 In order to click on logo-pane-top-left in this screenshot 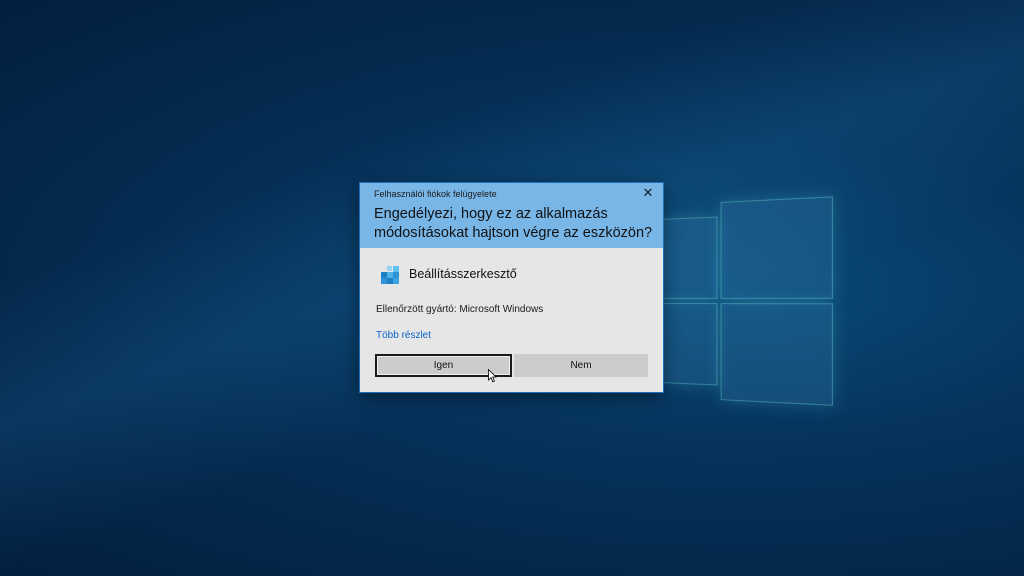, I will do `click(689, 257)`.